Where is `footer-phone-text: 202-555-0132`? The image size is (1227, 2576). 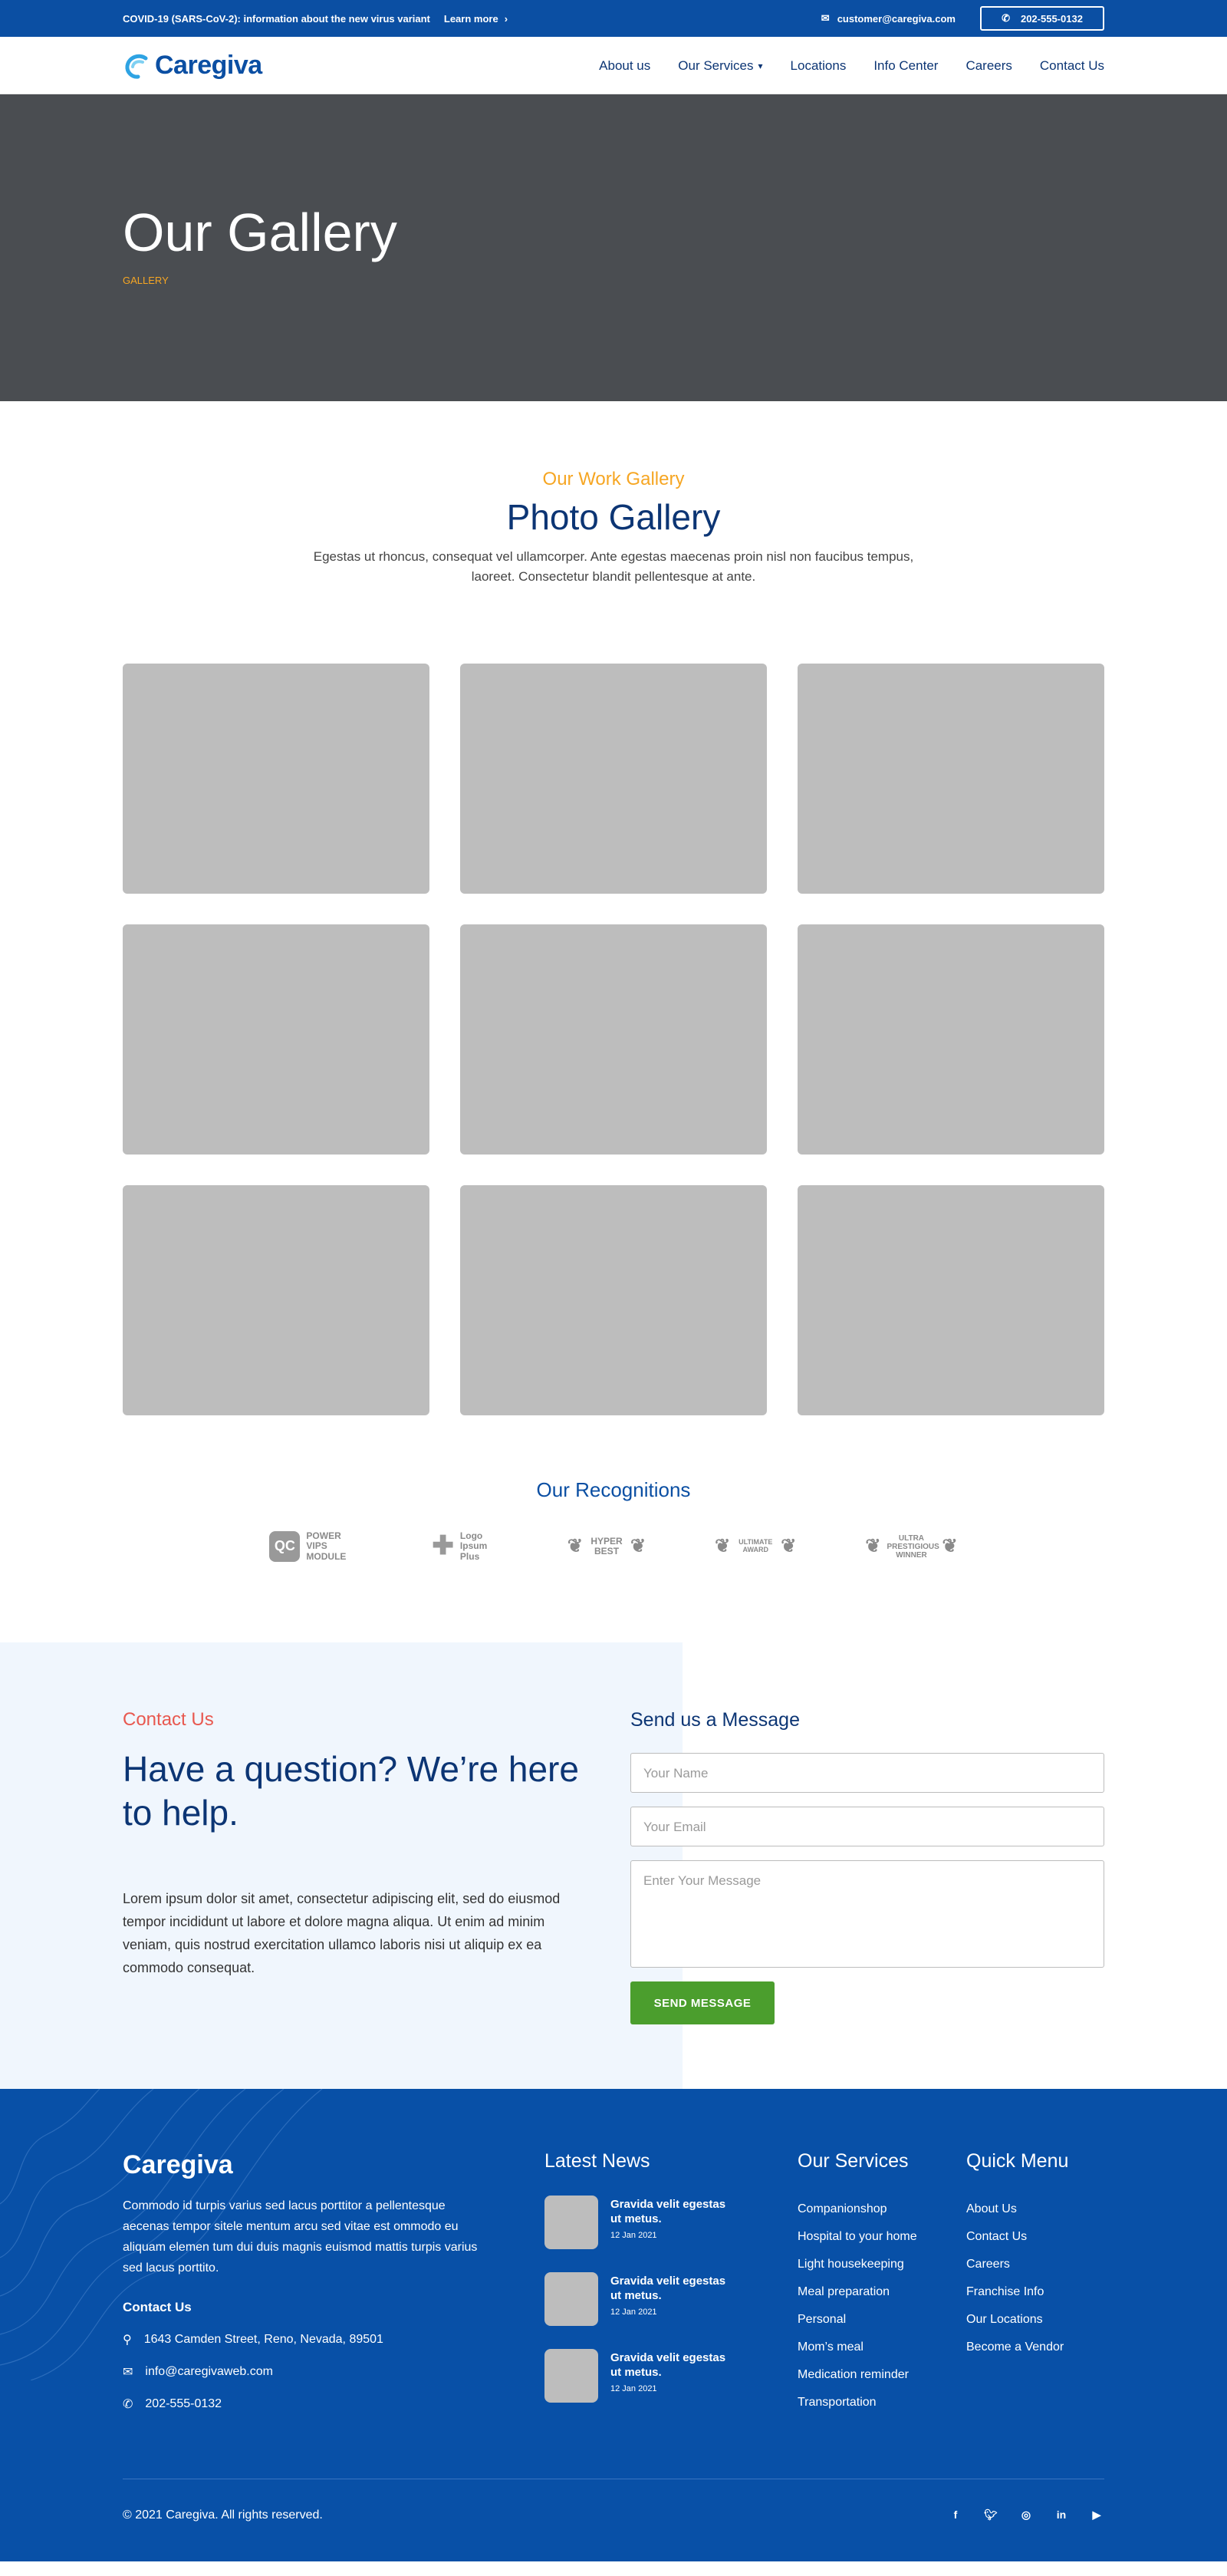
footer-phone-text: 202-555-0132 is located at coordinates (183, 2403).